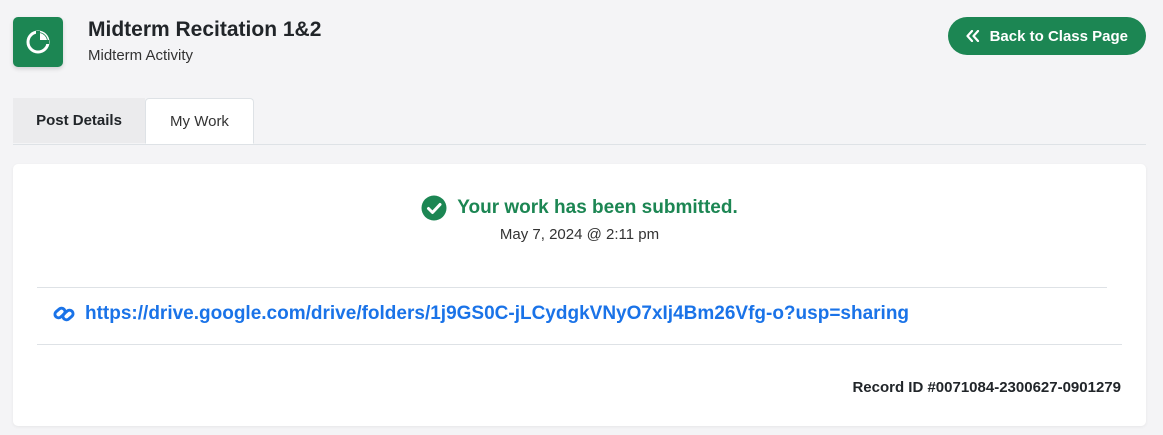  What do you see at coordinates (986, 387) in the screenshot?
I see `record-id: Record ID #0071084-2300627-0901279` at bounding box center [986, 387].